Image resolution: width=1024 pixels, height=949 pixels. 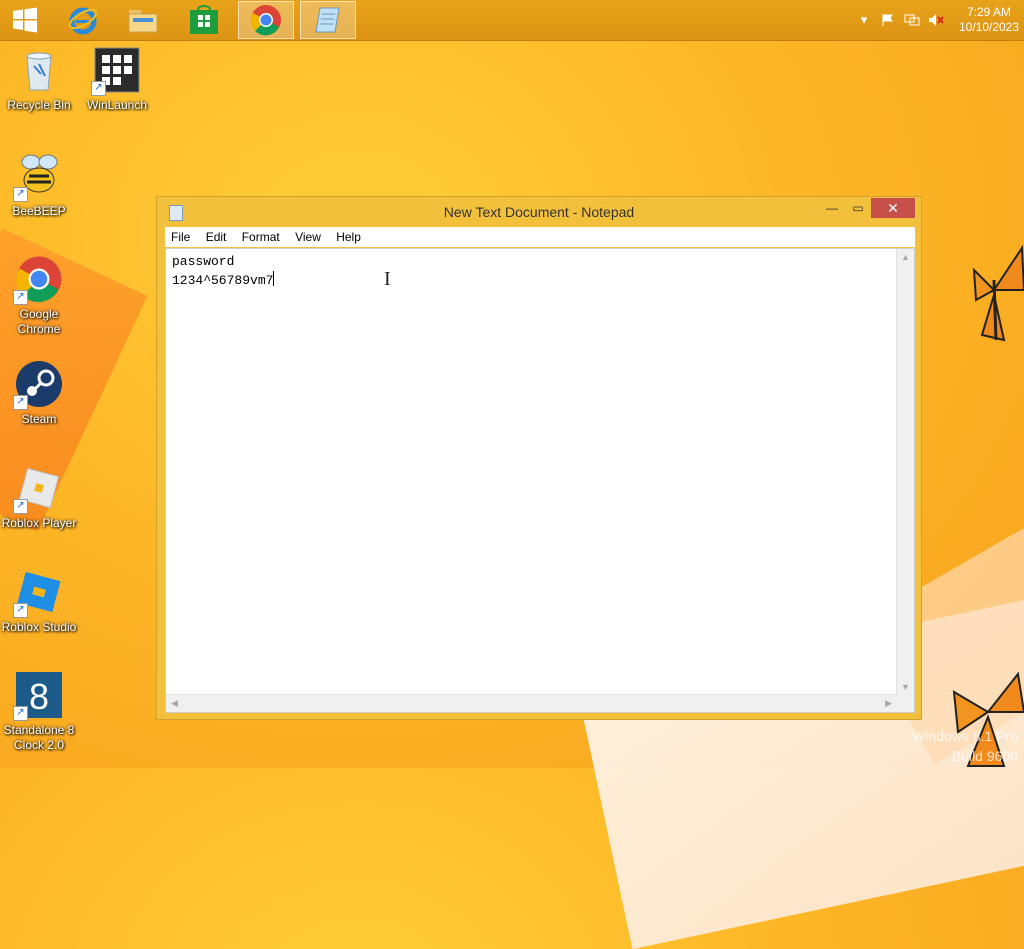 I want to click on desktop-icon-beebeep: ↗ BeeBEEP, so click(x=39, y=185).